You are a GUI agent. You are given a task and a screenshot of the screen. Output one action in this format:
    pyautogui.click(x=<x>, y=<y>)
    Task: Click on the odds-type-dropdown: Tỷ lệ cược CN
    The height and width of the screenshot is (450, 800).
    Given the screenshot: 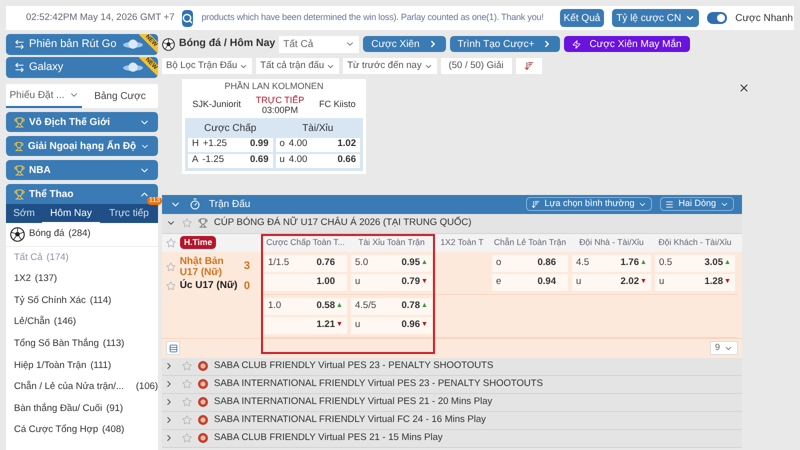 What is the action you would take?
    pyautogui.click(x=656, y=18)
    